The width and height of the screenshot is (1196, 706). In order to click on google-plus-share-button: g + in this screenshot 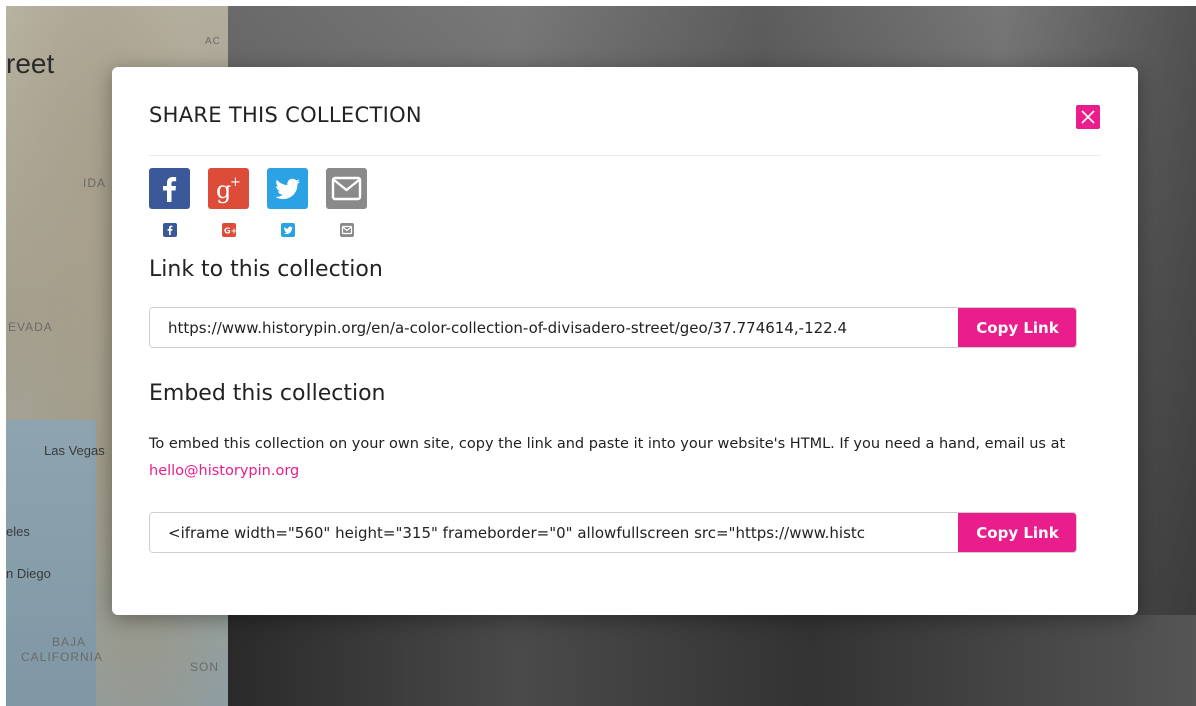, I will do `click(228, 188)`.